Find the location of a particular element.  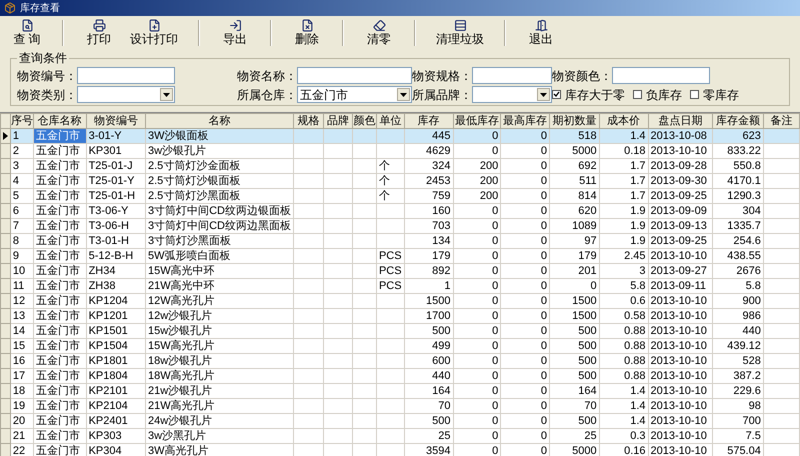

table-row: 1 五金门市 3-01-Y 3W沙银面板 445 0 0 518 1.4 2013-10-08 623 is located at coordinates (400, 136).